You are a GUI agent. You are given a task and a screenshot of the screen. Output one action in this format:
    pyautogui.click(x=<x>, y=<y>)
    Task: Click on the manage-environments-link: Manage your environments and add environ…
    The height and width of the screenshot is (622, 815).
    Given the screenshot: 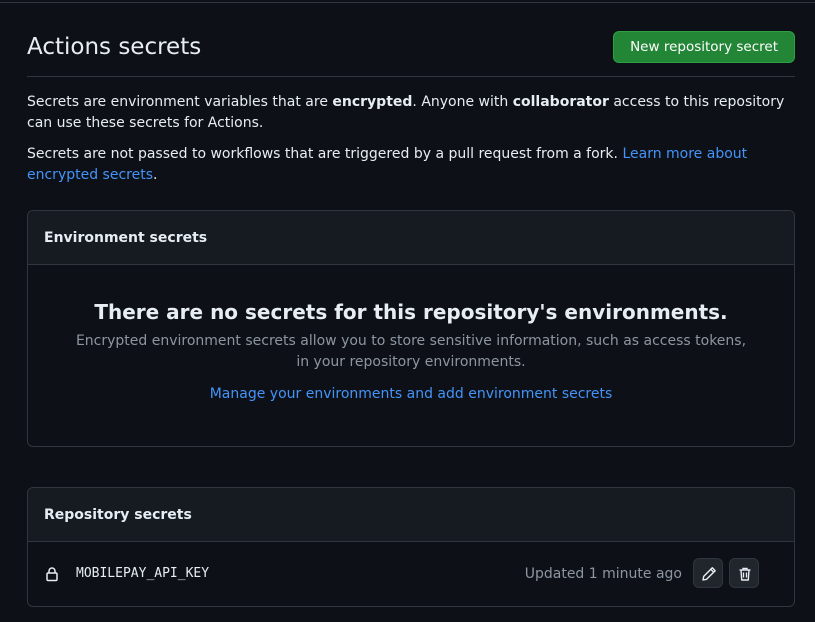 What is the action you would take?
    pyautogui.click(x=411, y=394)
    